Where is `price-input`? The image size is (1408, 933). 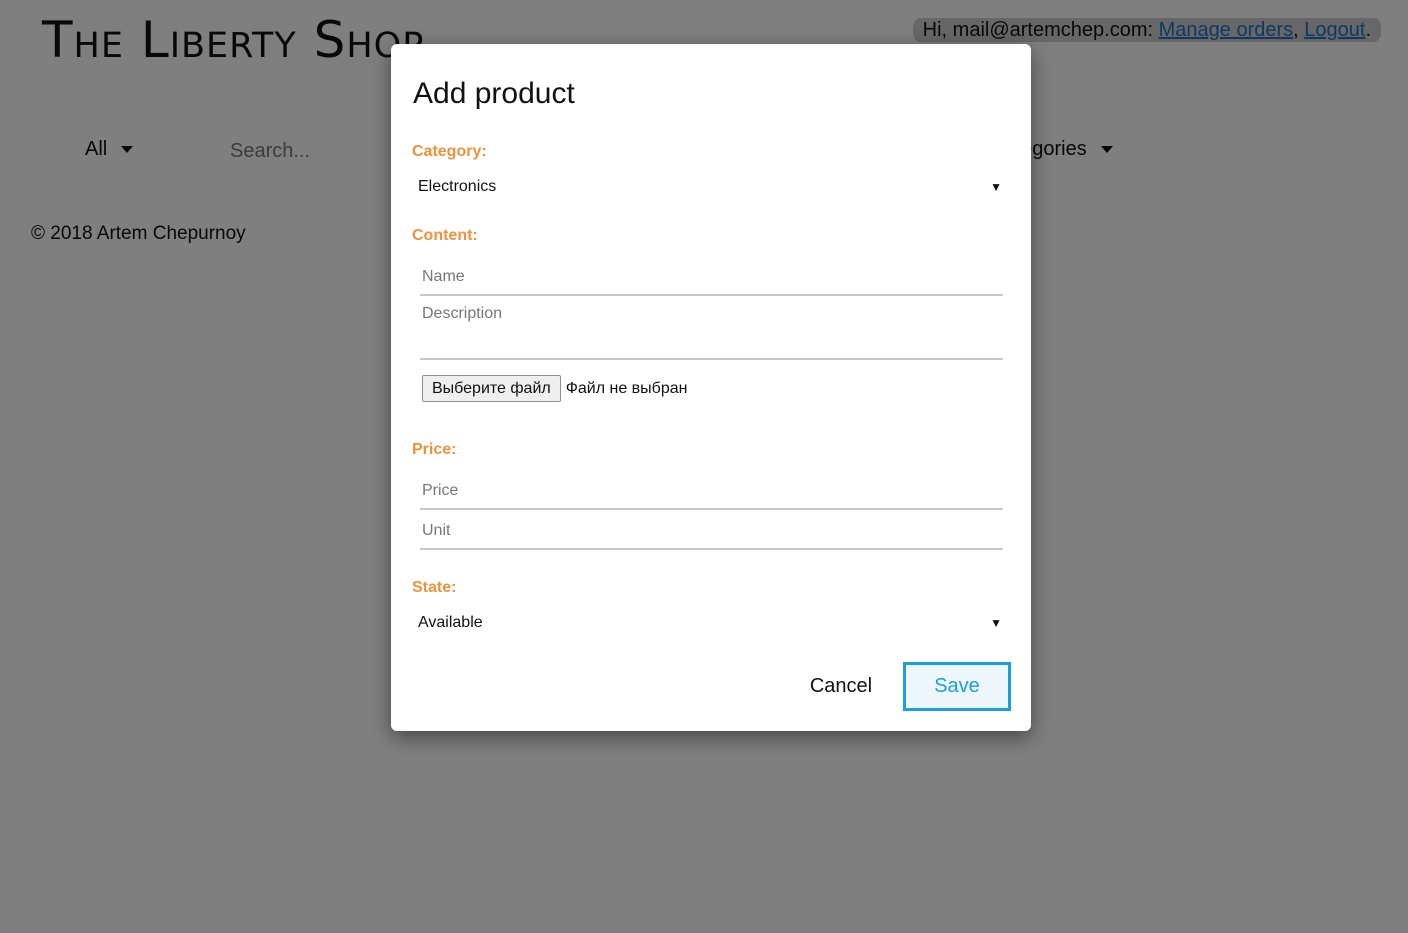 price-input is located at coordinates (711, 492).